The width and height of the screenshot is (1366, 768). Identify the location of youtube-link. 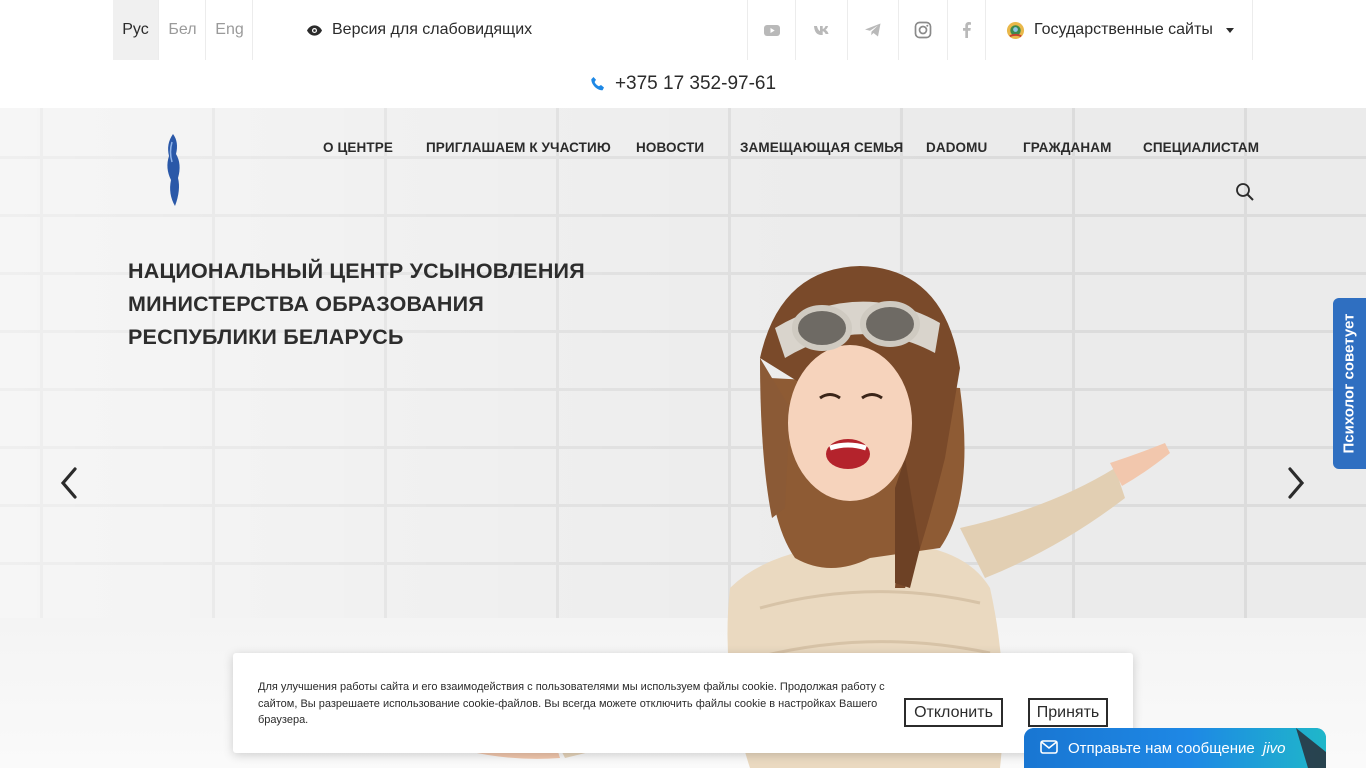
(771, 30).